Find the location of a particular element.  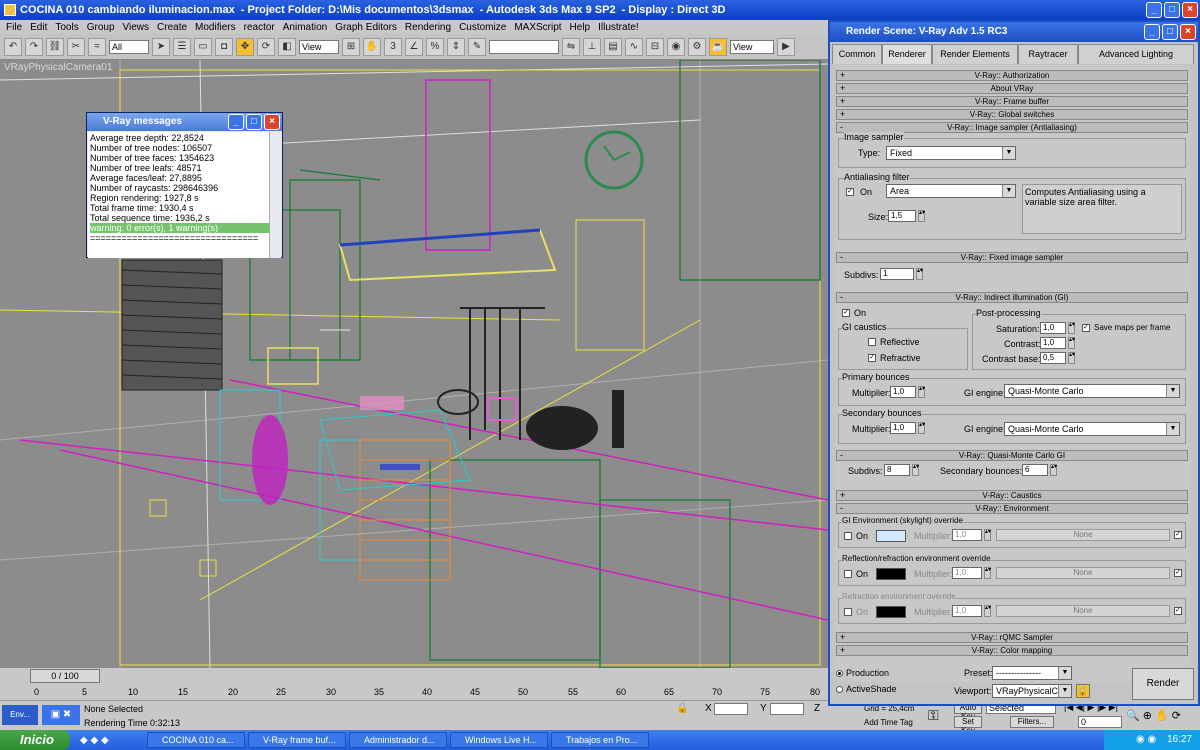

saturation-field: 1,0 is located at coordinates (1053, 328).